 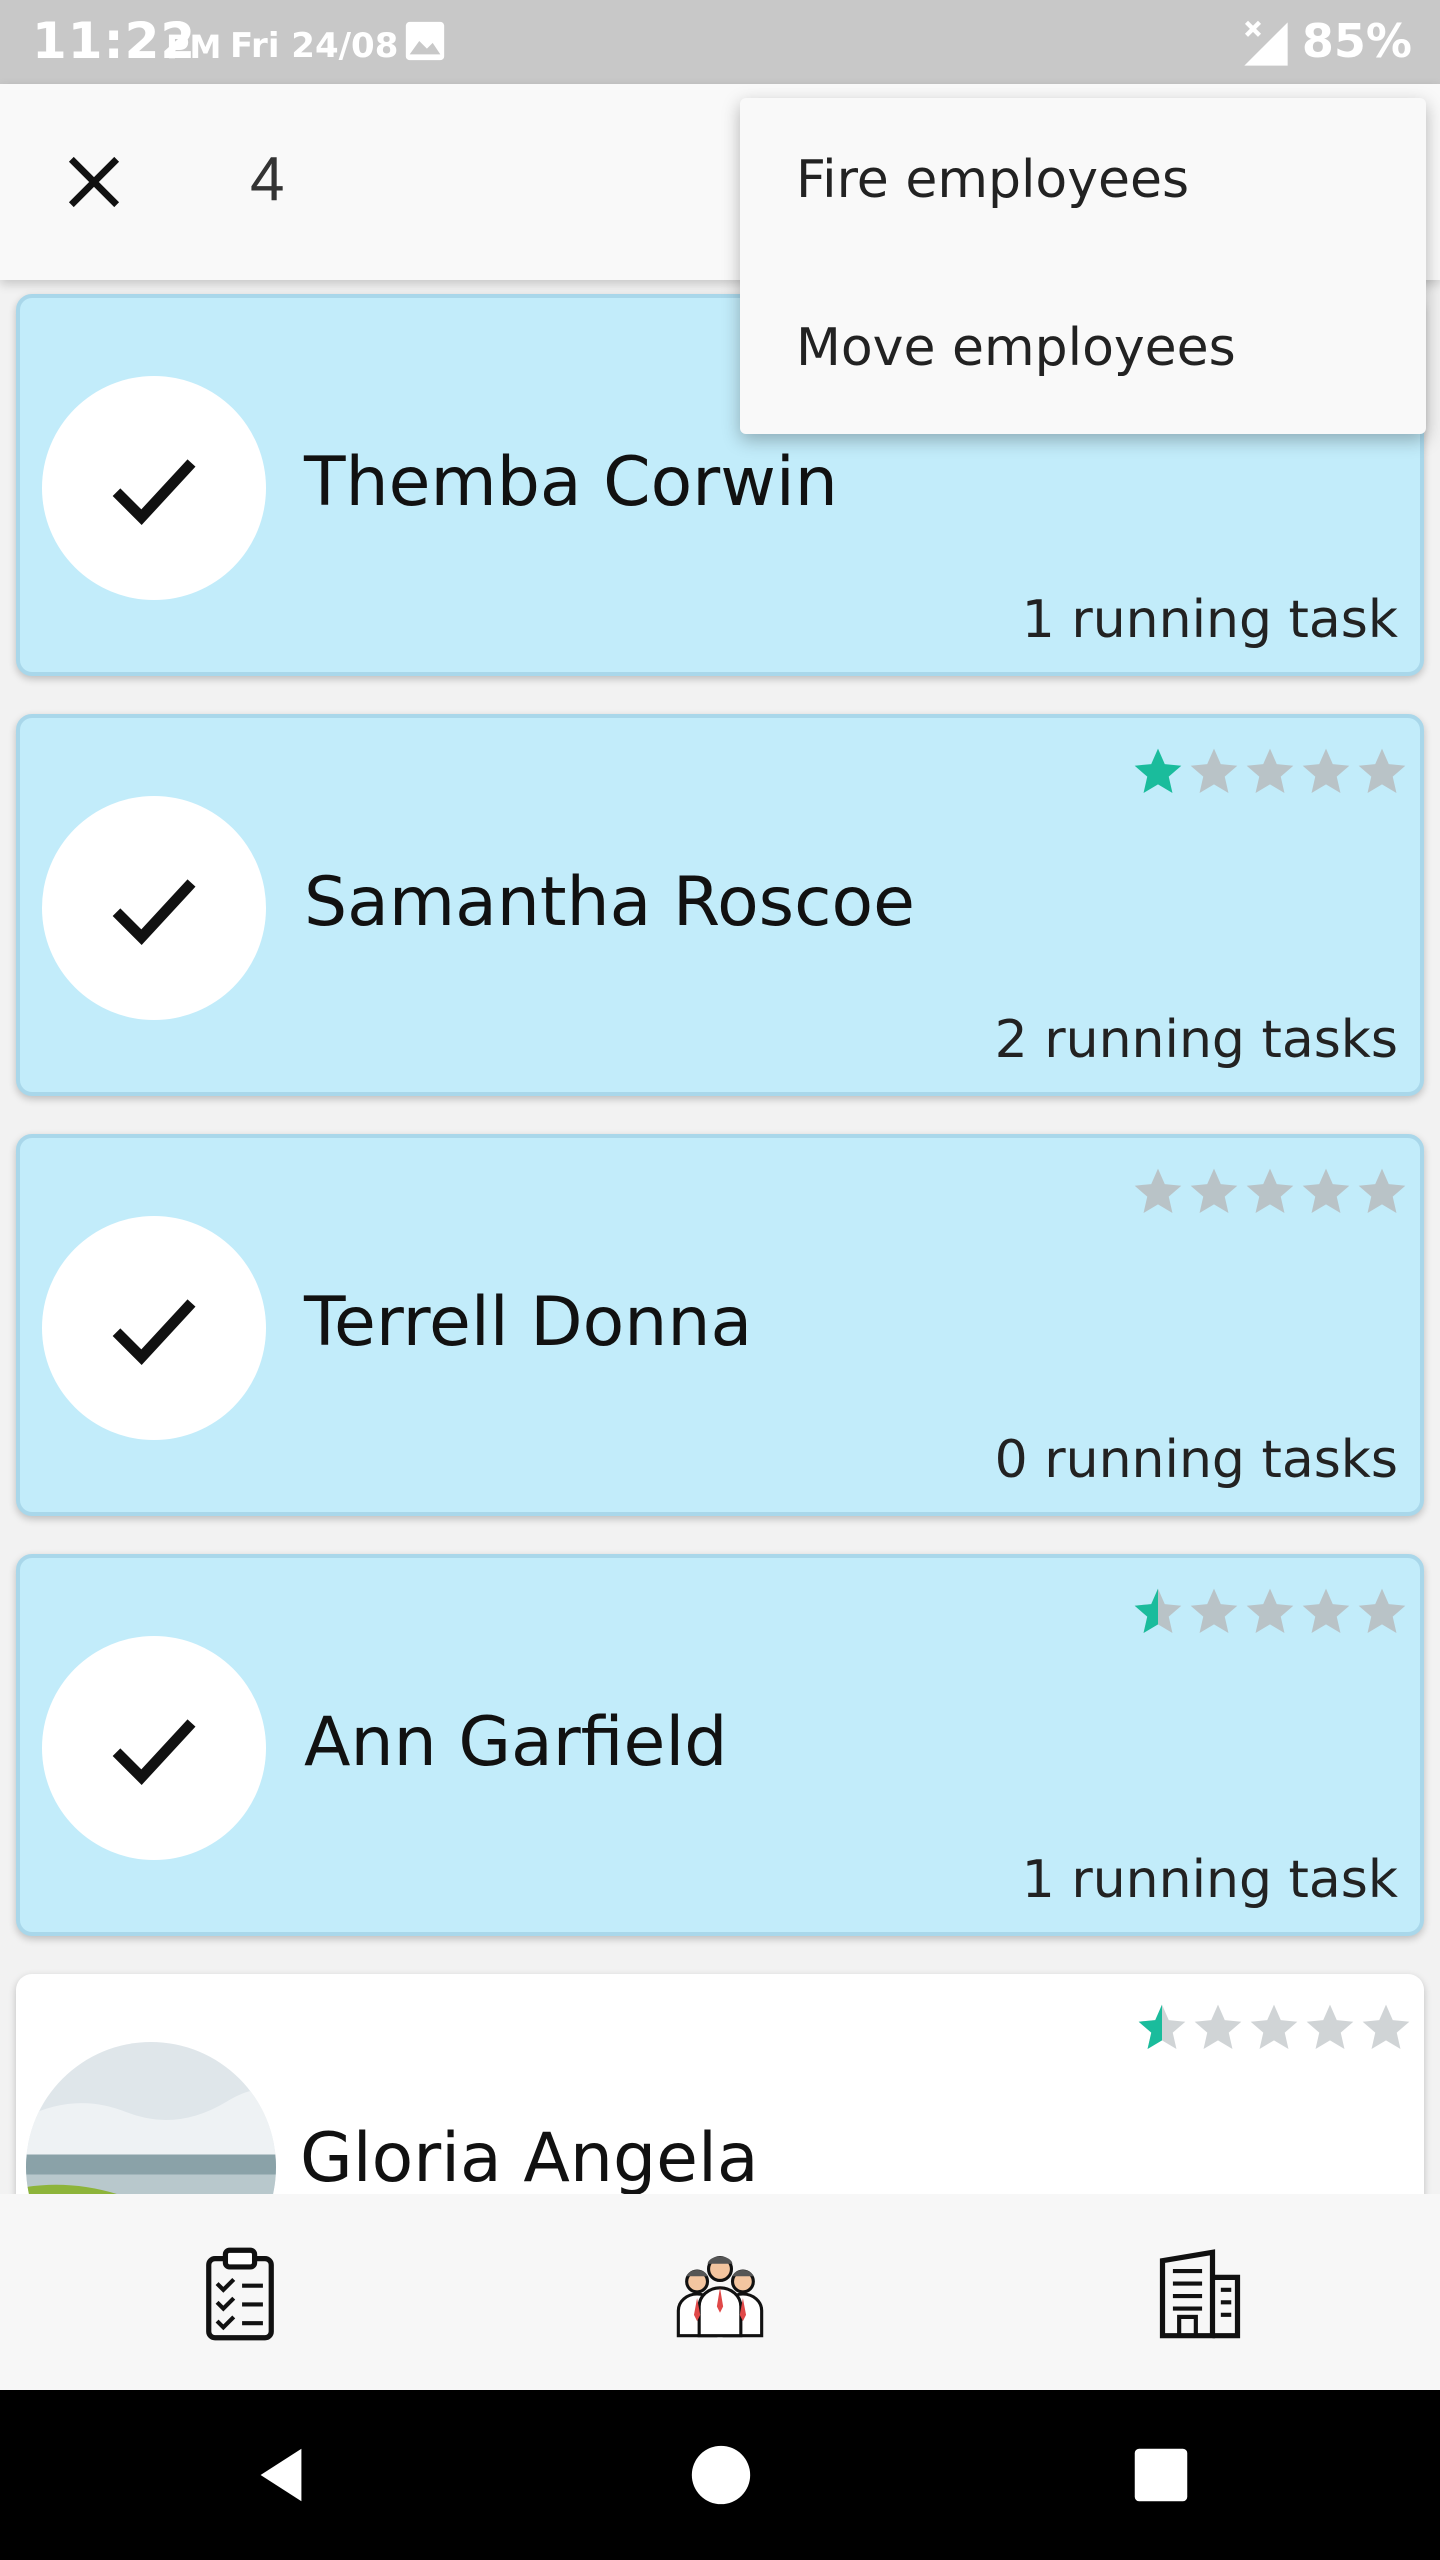 I want to click on employee-card: Gloria Angela, so click(x=720, y=2084).